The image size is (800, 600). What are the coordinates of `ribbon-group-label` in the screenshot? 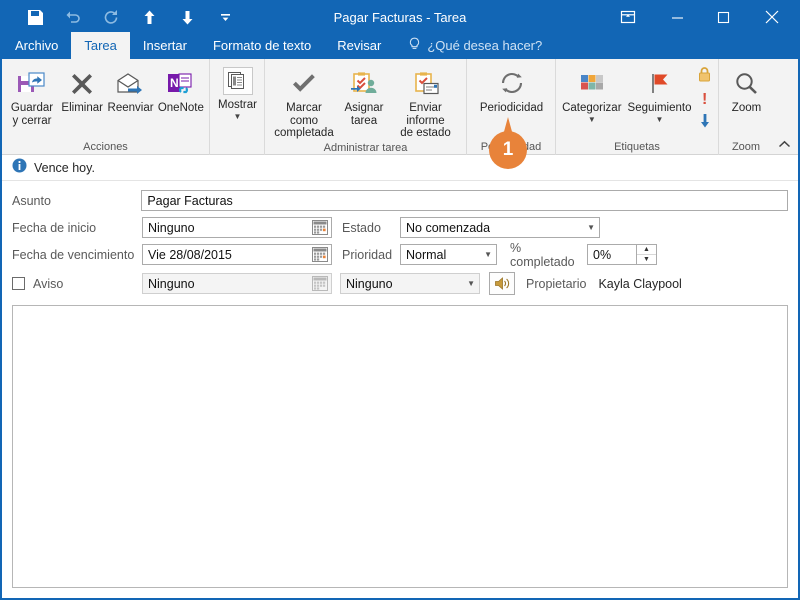 It's located at (237, 146).